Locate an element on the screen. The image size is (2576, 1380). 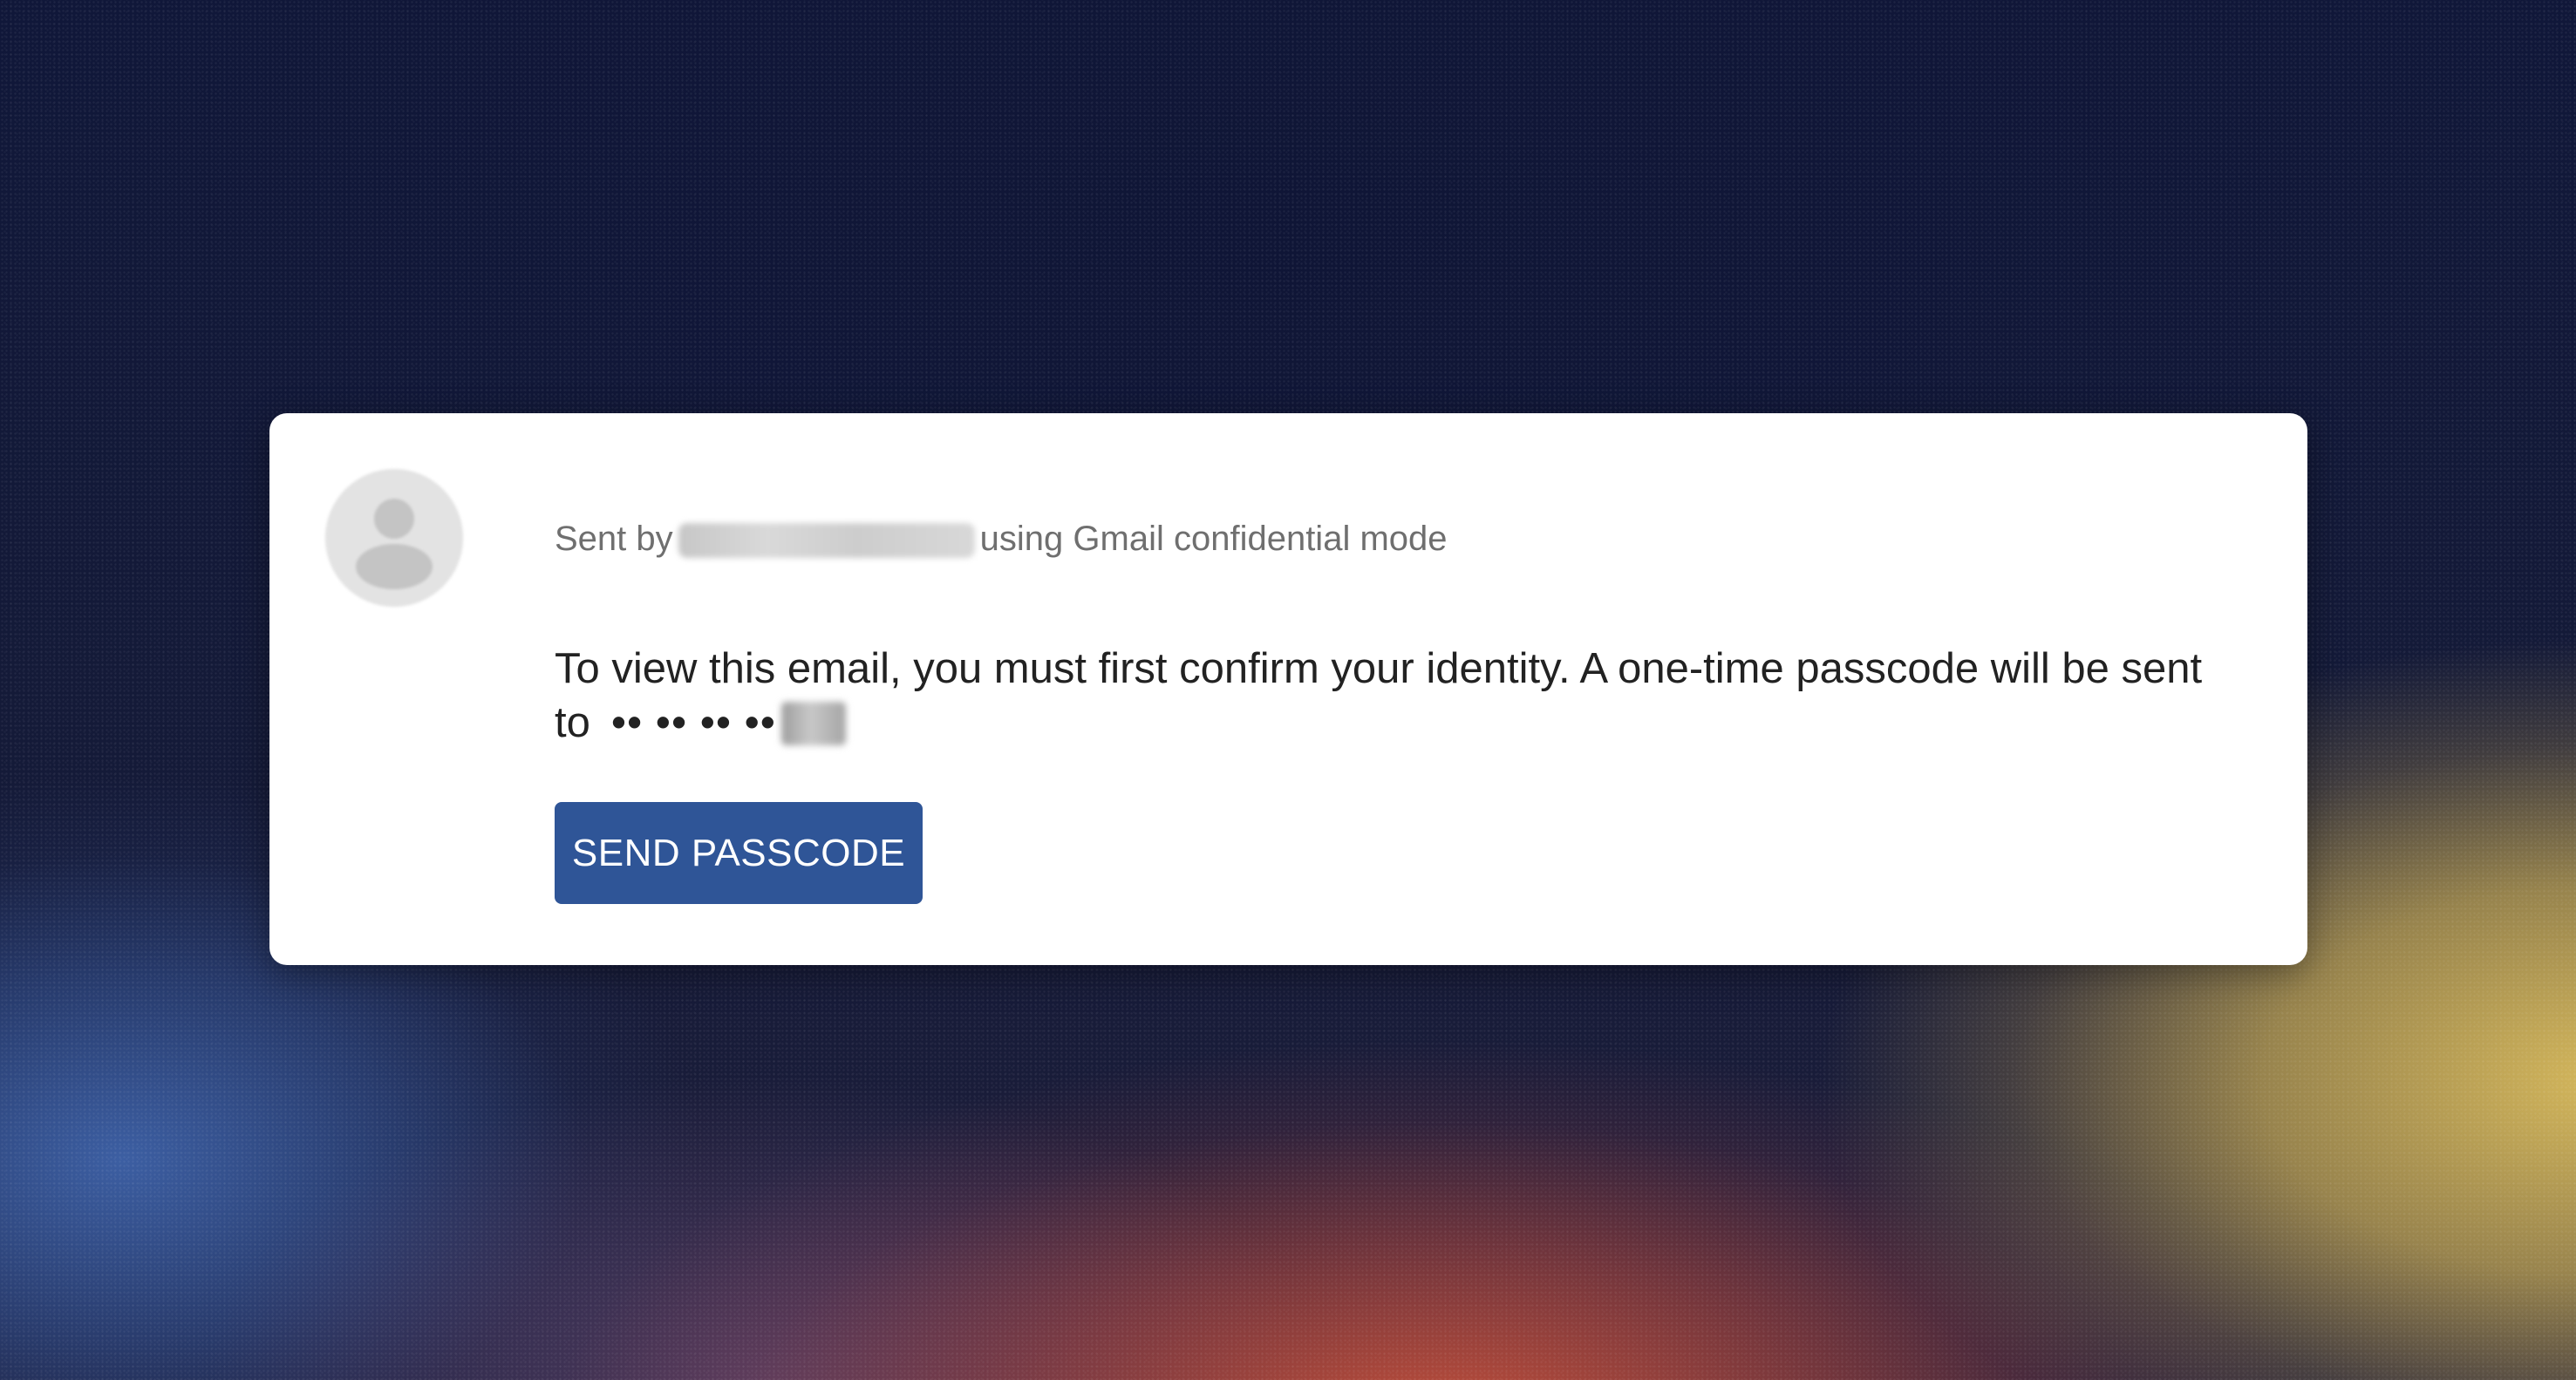
sender-line: Sent by using Gmail confidential mode is located at coordinates (1002, 540).